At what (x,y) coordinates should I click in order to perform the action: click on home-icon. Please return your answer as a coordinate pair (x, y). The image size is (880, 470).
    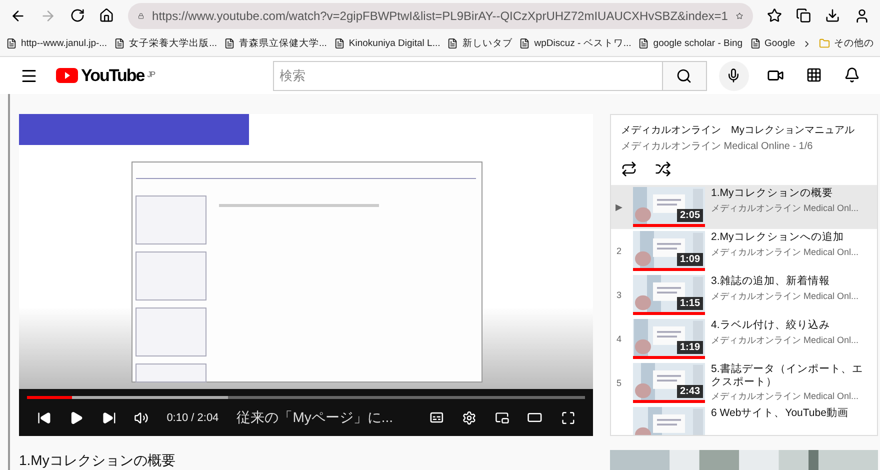
    Looking at the image, I should click on (106, 16).